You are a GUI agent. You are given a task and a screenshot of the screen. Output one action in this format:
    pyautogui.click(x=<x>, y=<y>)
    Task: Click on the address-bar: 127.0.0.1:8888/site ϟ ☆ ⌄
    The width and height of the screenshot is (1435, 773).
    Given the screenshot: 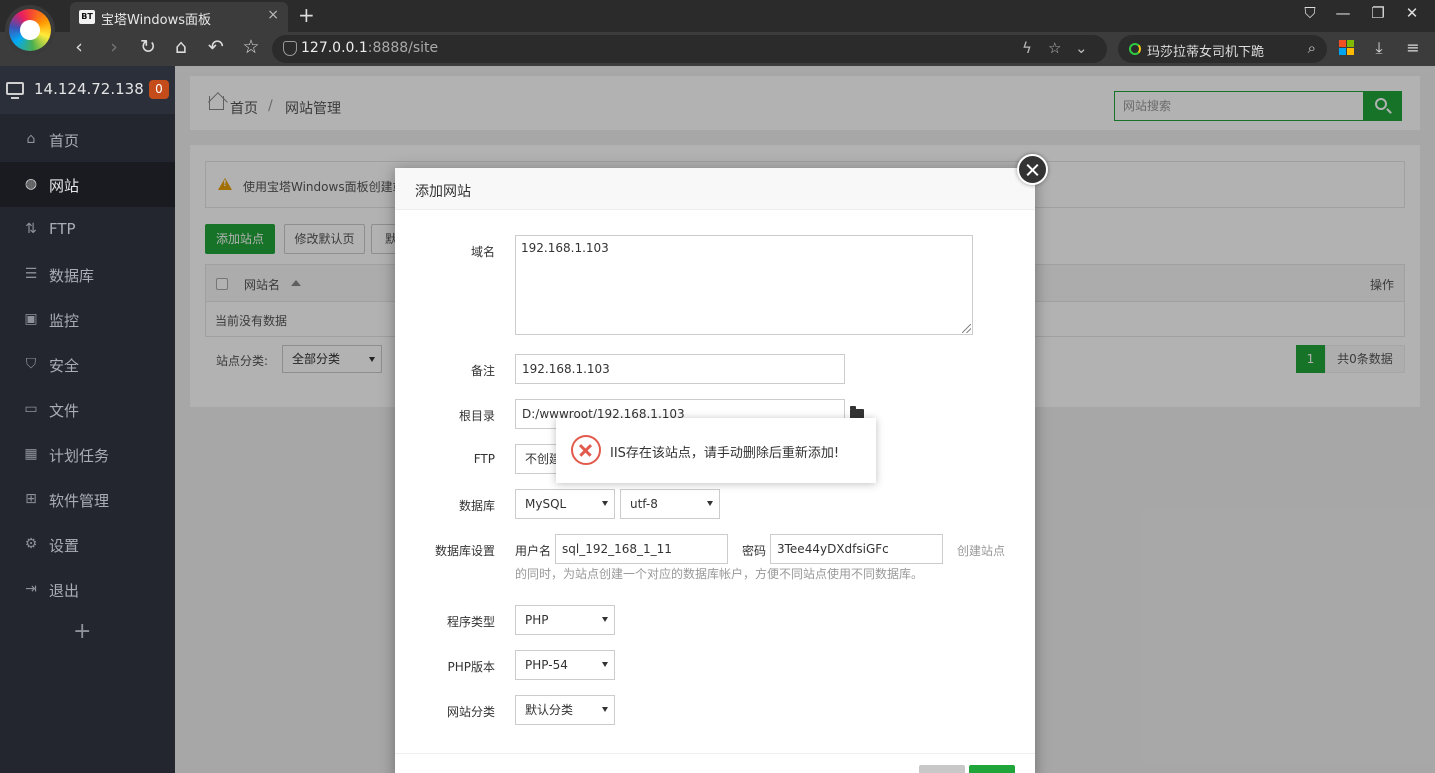 What is the action you would take?
    pyautogui.click(x=689, y=49)
    